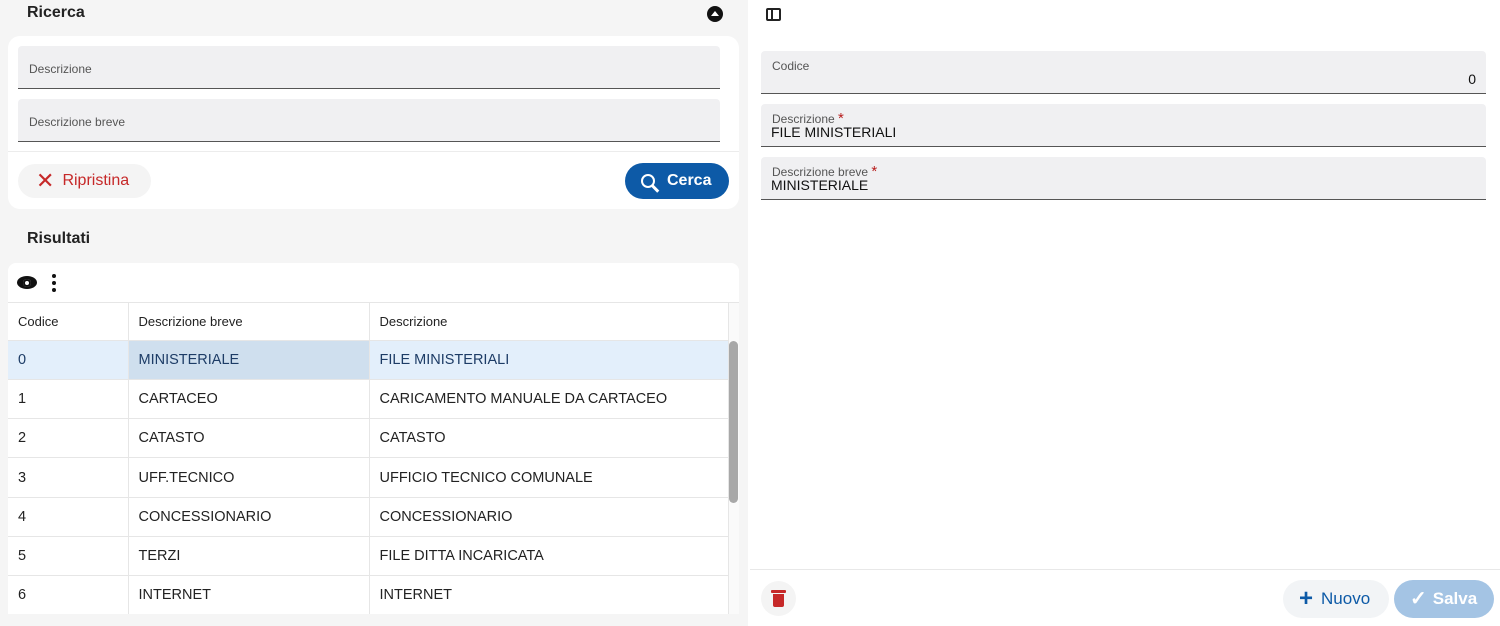  What do you see at coordinates (549, 360) in the screenshot?
I see `cell-descrizione: FILE MINISTERIALI` at bounding box center [549, 360].